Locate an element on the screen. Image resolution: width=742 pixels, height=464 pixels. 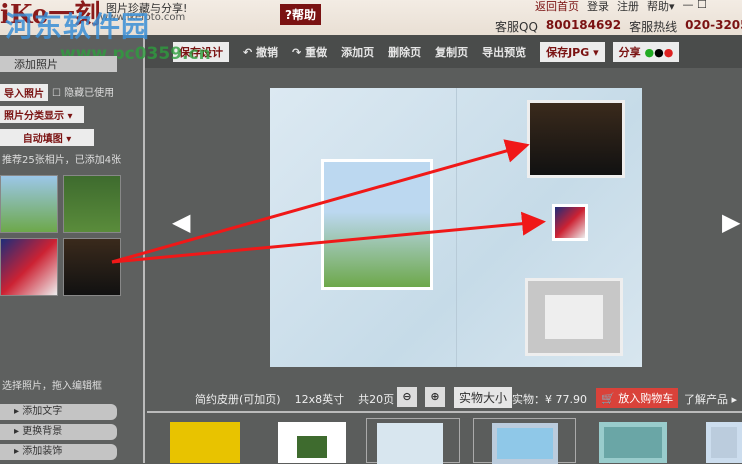
product-info: 简约皮册(可加页) 12x8英寸 共20页 is located at coordinates (294, 399).